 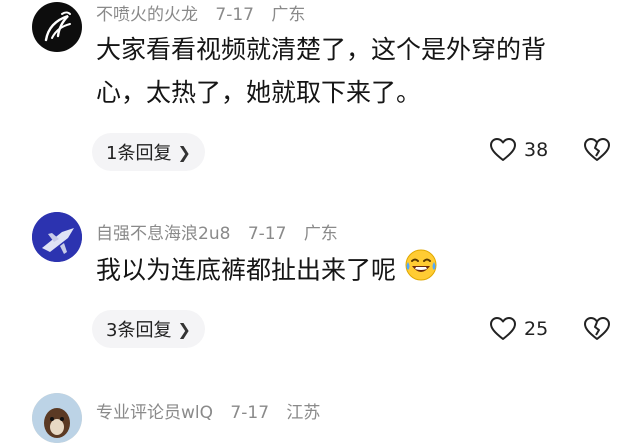 I want to click on like-count: 25, so click(x=536, y=329).